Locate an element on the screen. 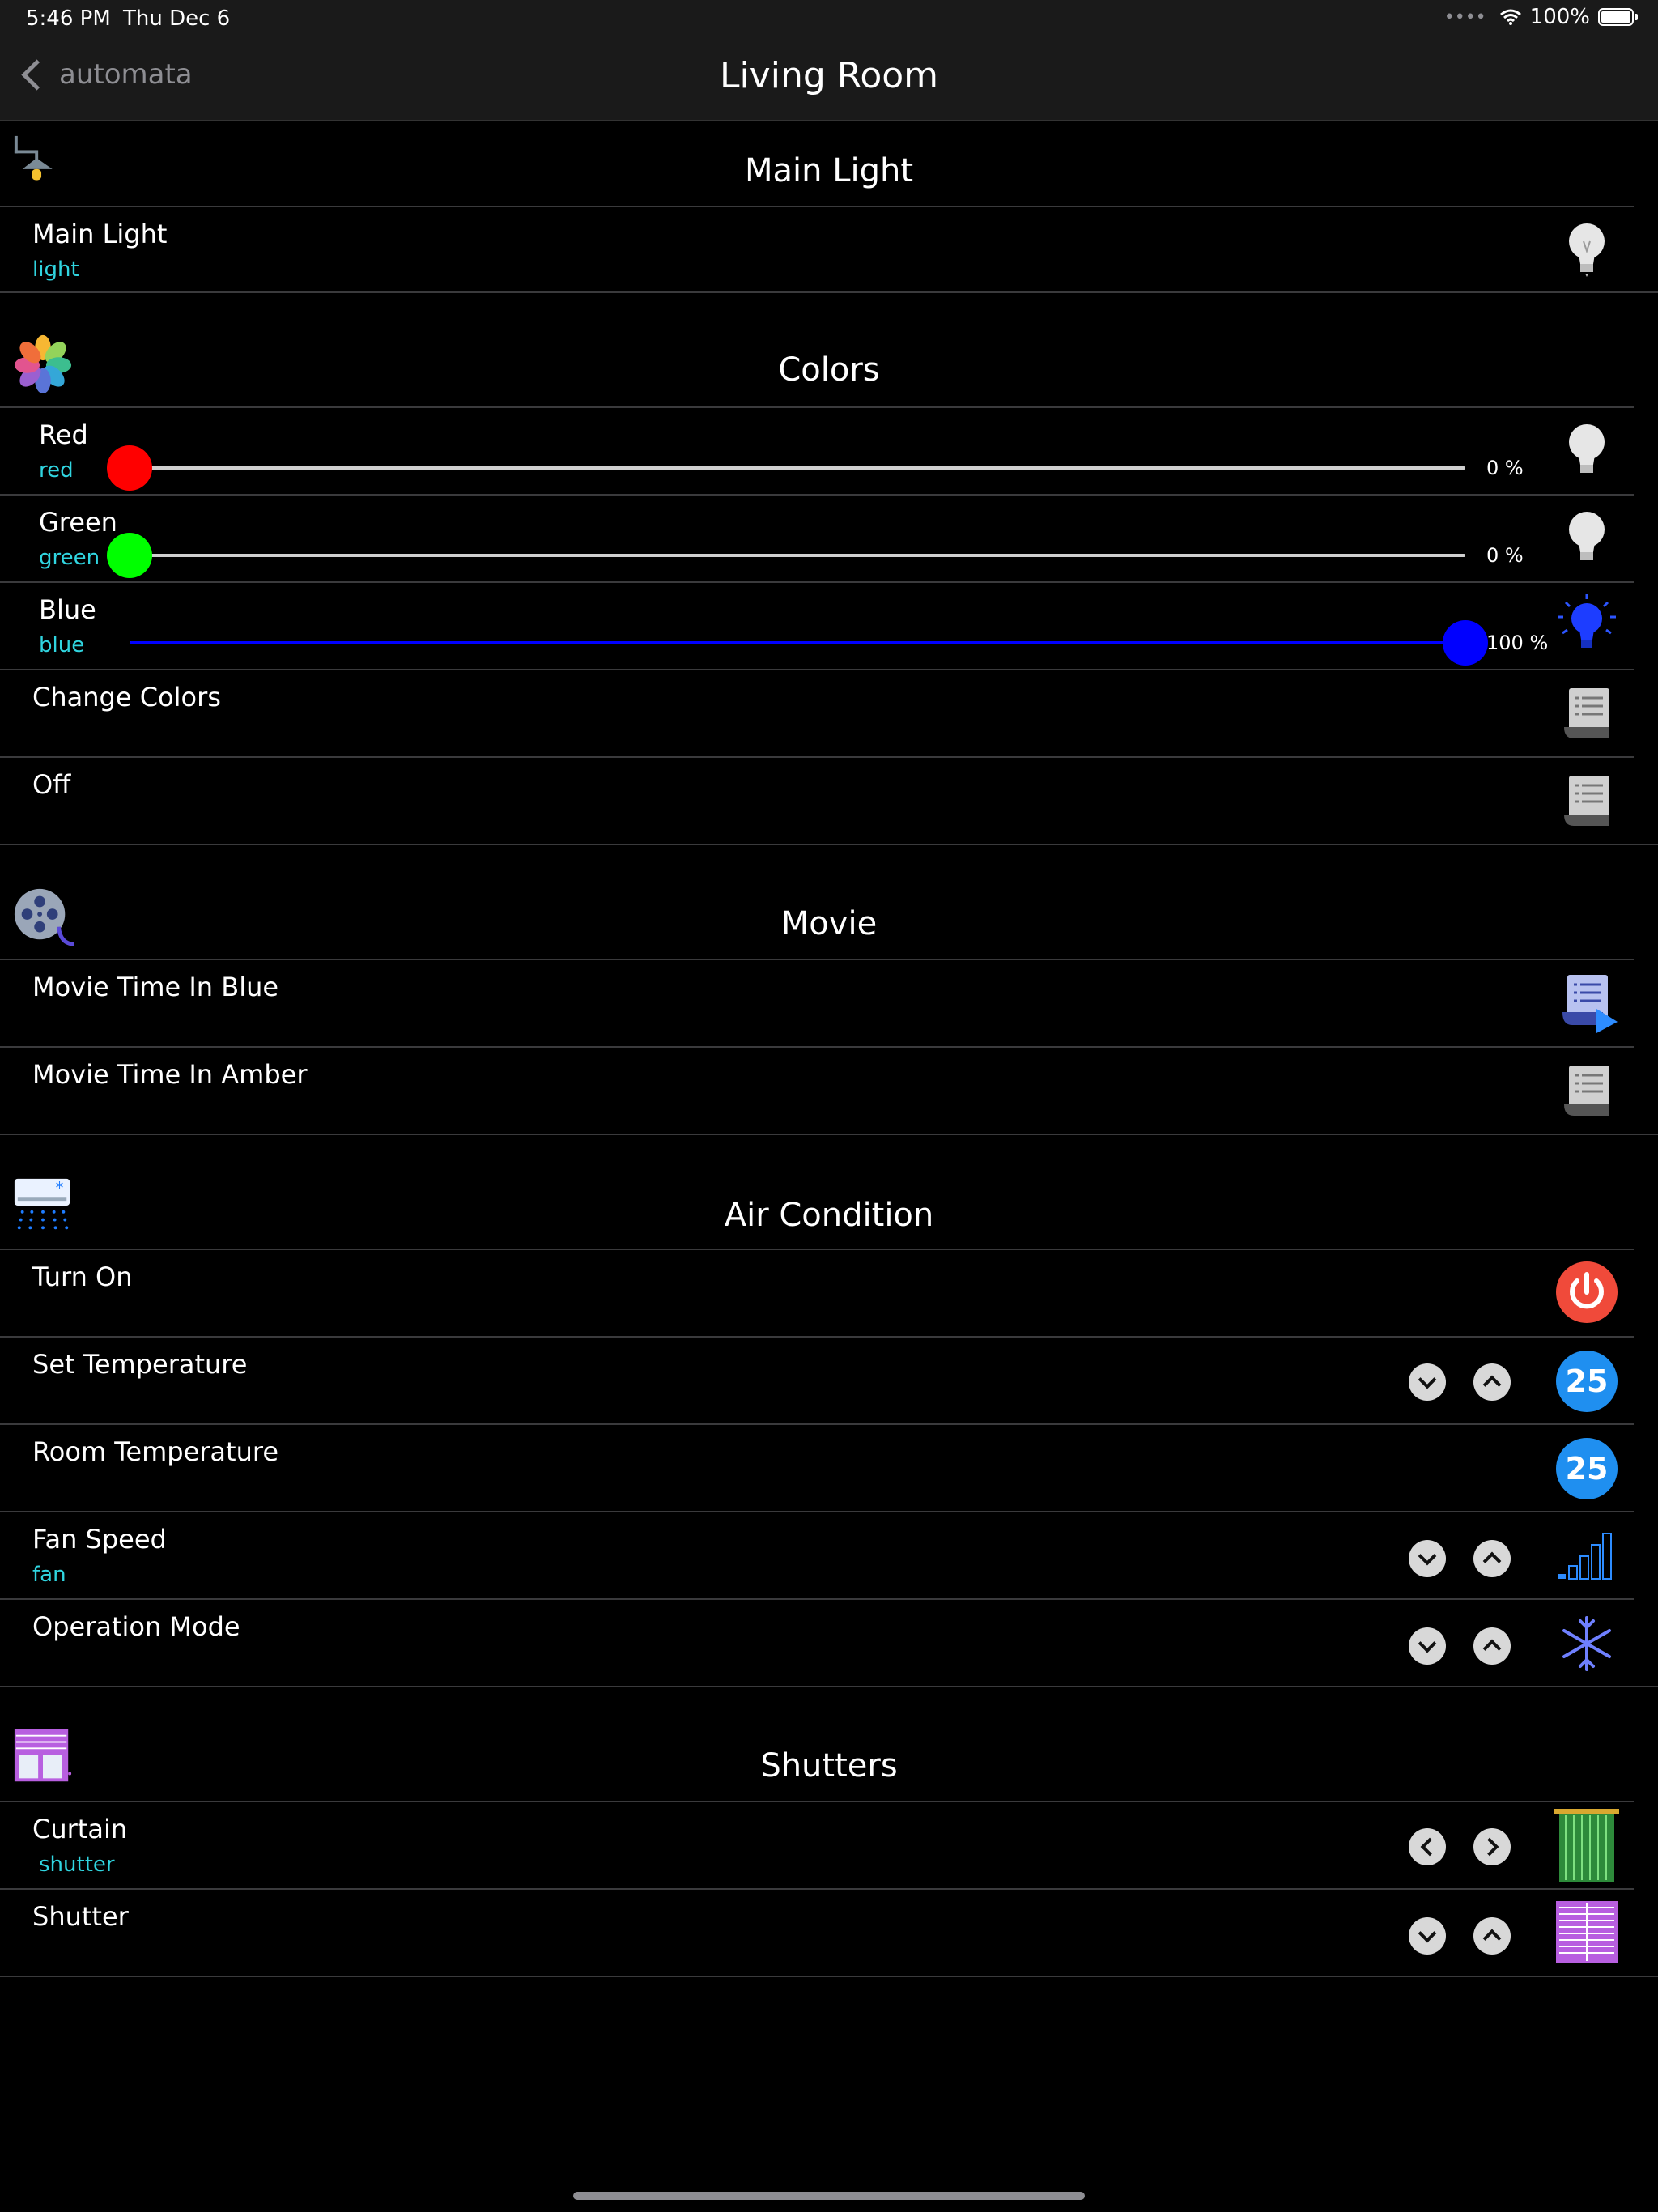 The width and height of the screenshot is (1658, 2212). status-bar: 5:46 PM Thu Dec 6 •••• 100% is located at coordinates (829, 19).